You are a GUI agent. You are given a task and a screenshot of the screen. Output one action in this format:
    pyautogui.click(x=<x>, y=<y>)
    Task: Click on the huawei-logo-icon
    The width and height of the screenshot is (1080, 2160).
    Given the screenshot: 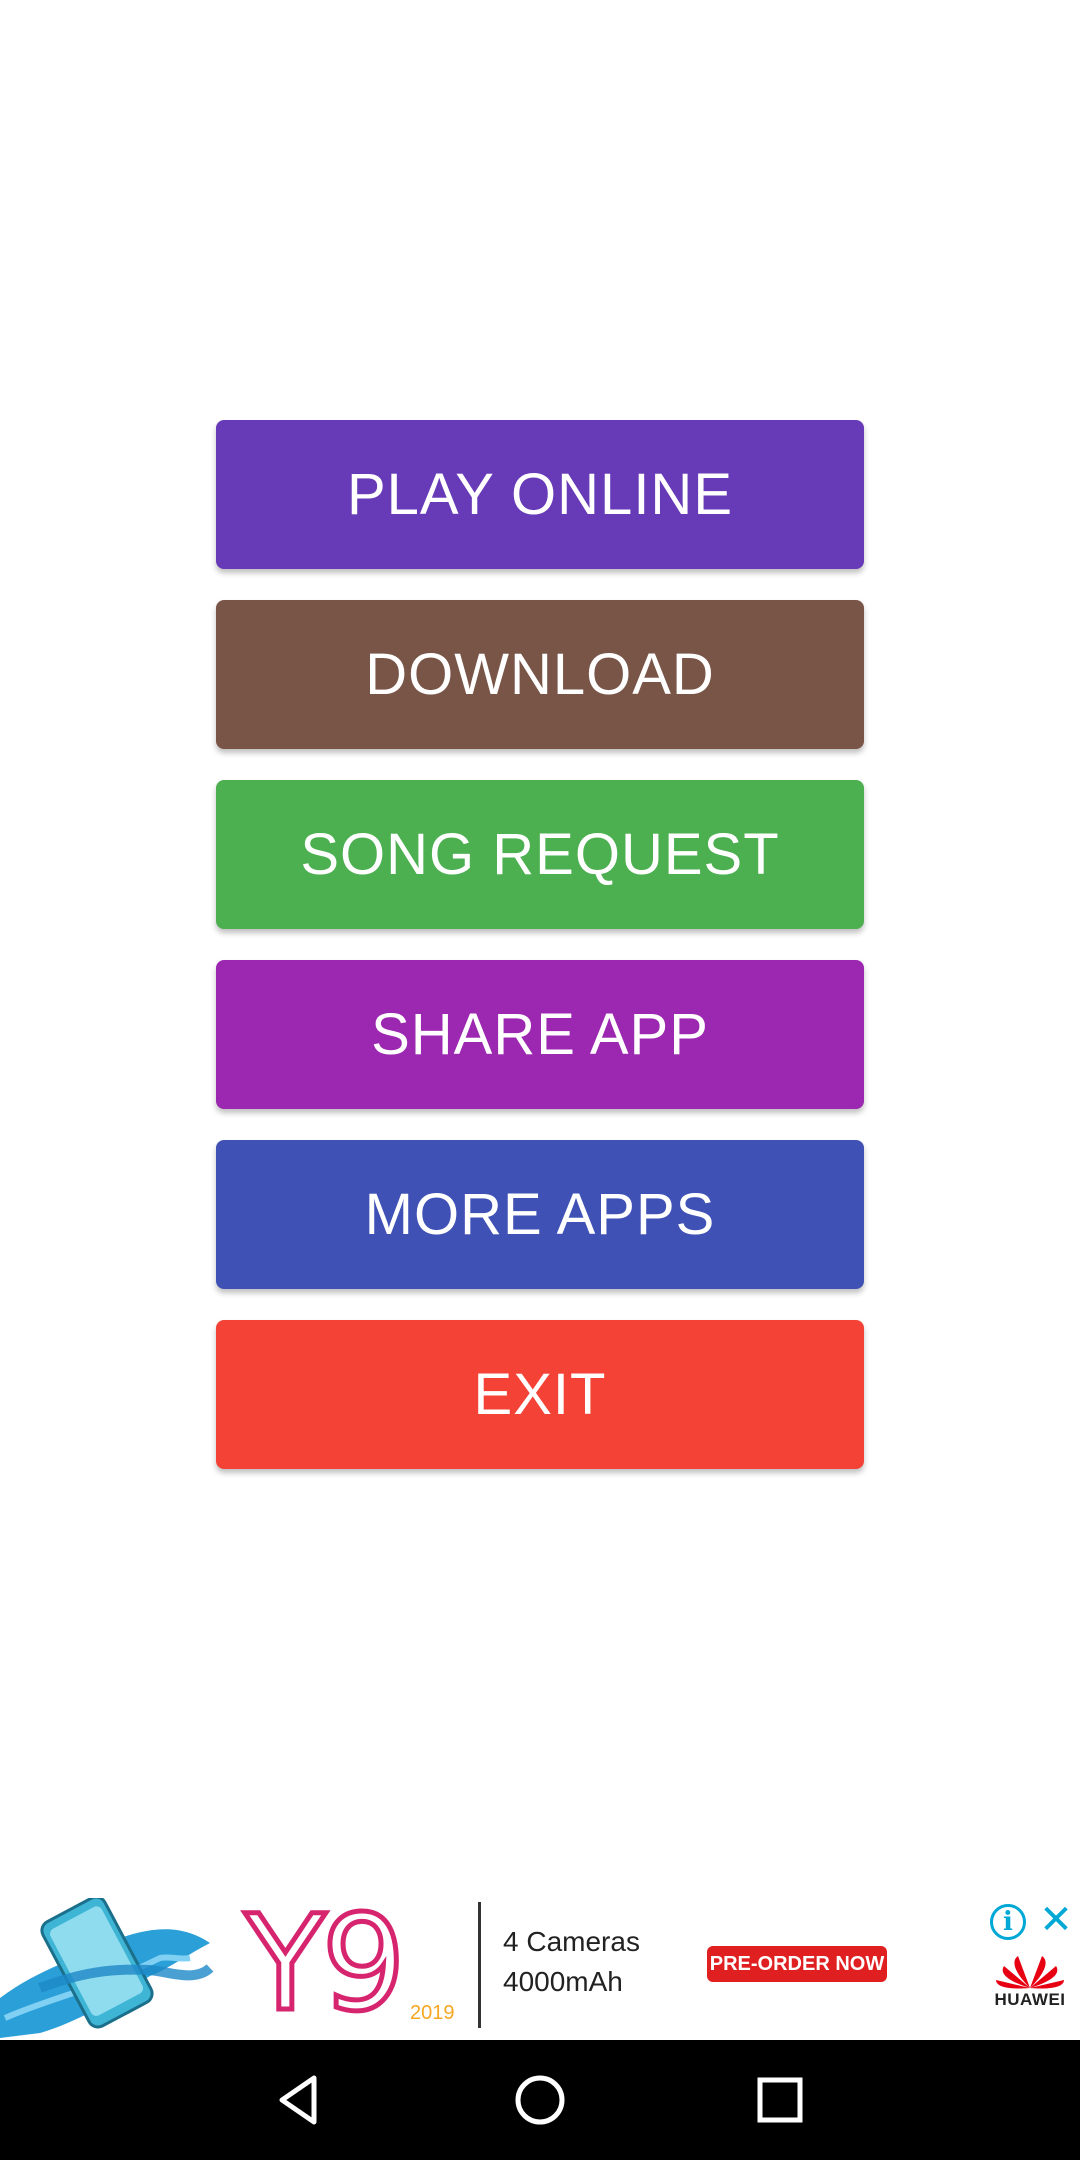 What is the action you would take?
    pyautogui.click(x=1030, y=1972)
    